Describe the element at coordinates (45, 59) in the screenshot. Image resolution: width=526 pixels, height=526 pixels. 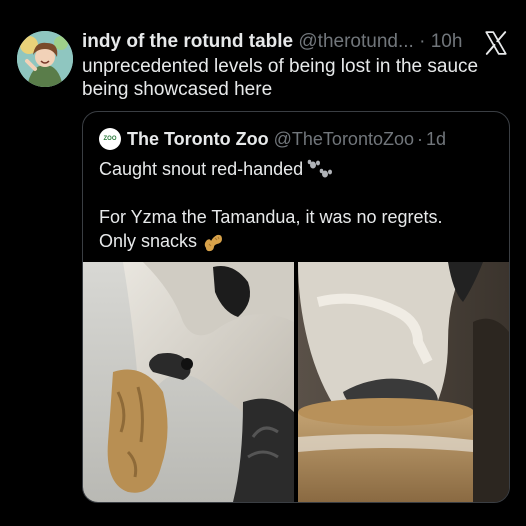
I see `author-avatar` at that location.